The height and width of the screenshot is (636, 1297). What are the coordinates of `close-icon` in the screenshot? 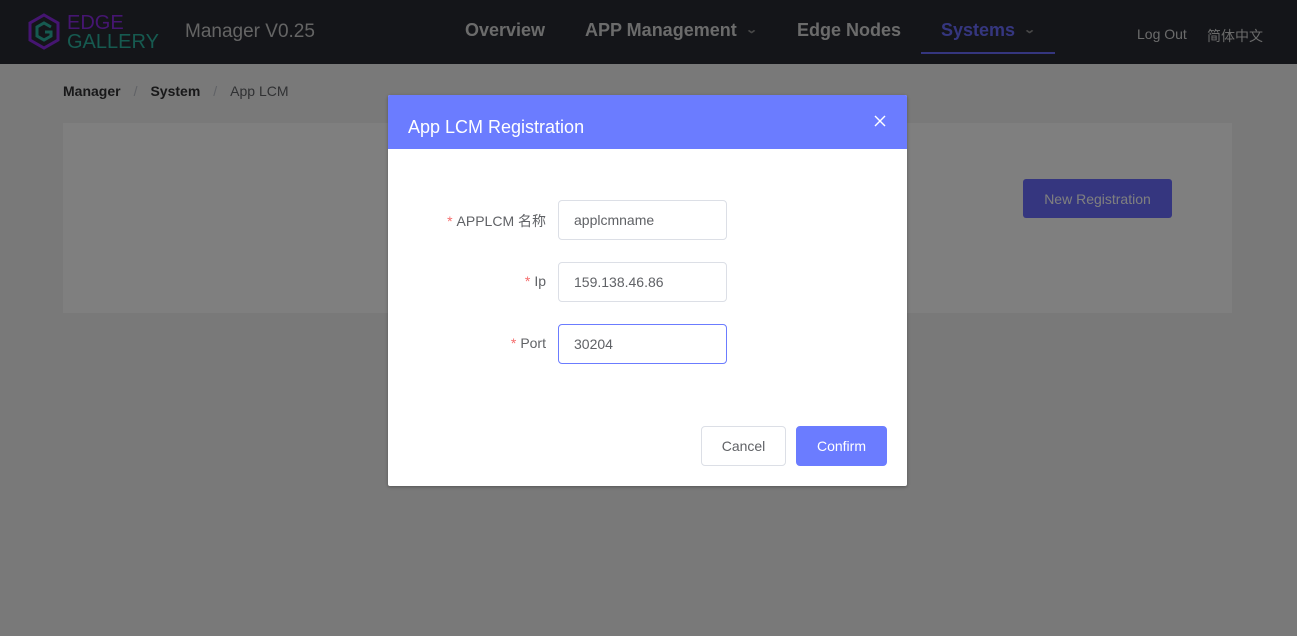 It's located at (880, 121).